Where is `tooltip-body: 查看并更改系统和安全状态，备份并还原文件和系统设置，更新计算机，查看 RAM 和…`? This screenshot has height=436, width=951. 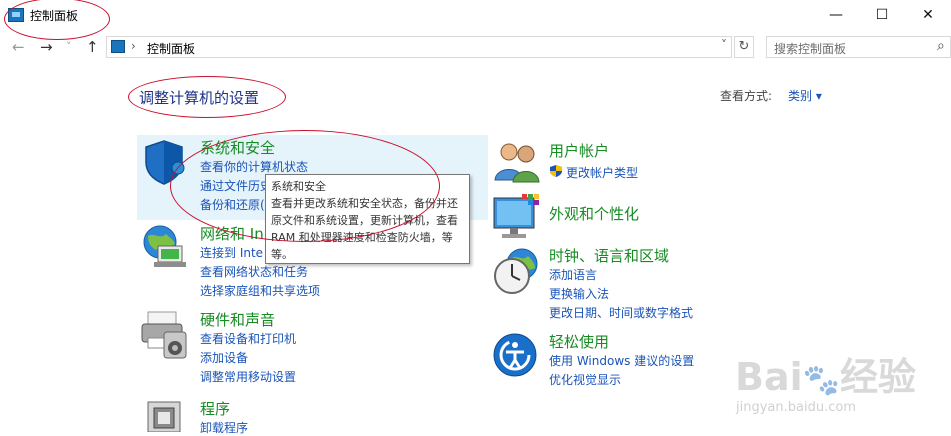 tooltip-body: 查看并更改系统和安全状态，备份并还原文件和系统设置，更新计算机，查看 RAM 和… is located at coordinates (364, 229).